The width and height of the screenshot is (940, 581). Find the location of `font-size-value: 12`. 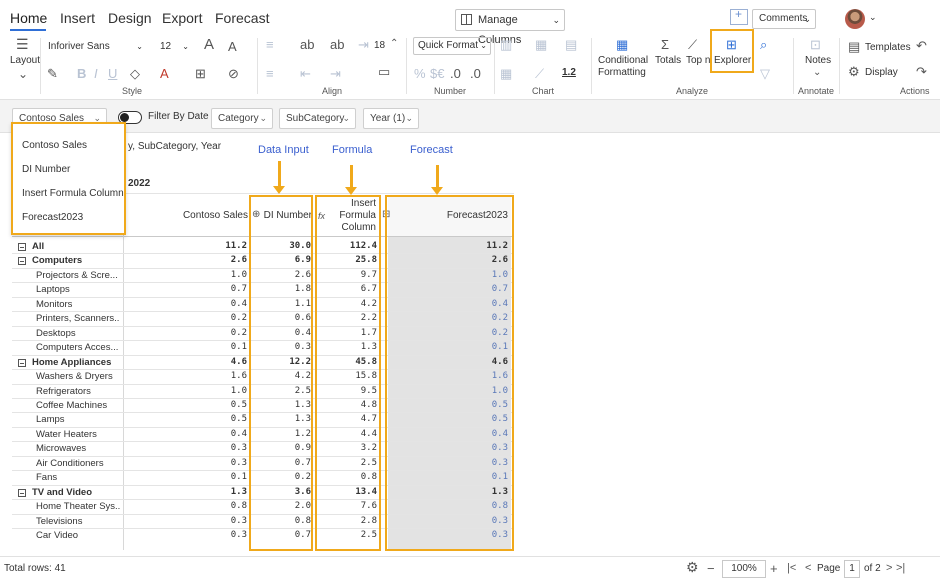

font-size-value: 12 is located at coordinates (166, 46).